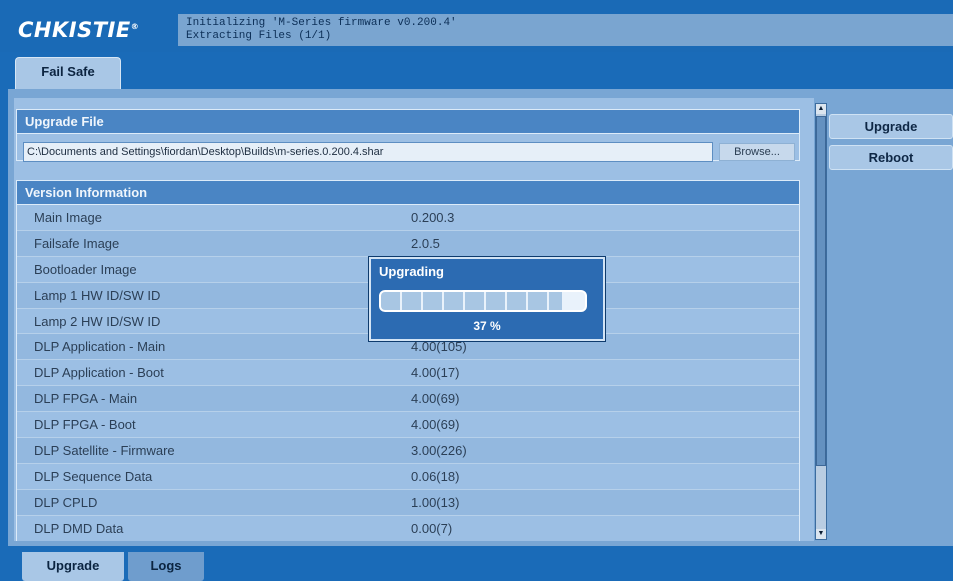 The height and width of the screenshot is (581, 953). I want to click on christie-logo: CHKISTIE®, so click(79, 30).